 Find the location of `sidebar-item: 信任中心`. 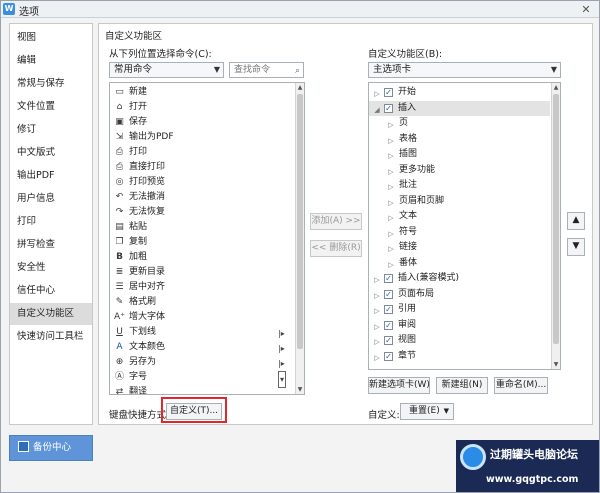

sidebar-item: 信任中心 is located at coordinates (51, 291).